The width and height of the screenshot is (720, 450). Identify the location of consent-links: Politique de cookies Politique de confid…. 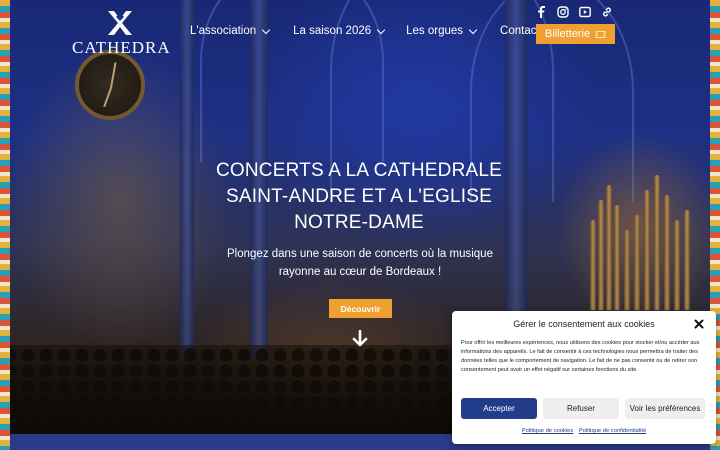
(584, 431).